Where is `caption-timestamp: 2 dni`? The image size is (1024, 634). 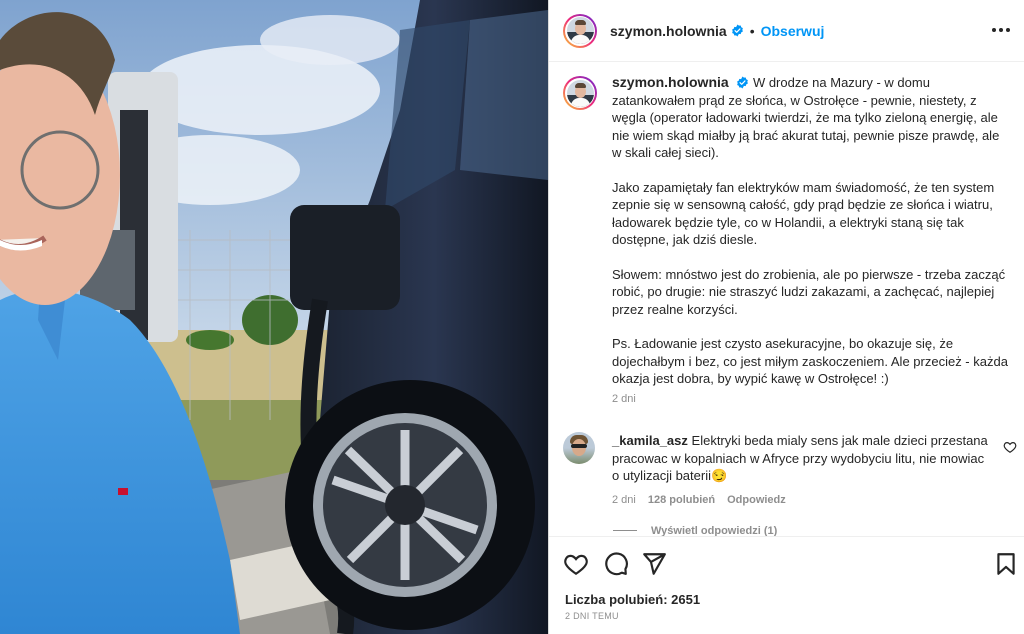 caption-timestamp: 2 dni is located at coordinates (810, 400).